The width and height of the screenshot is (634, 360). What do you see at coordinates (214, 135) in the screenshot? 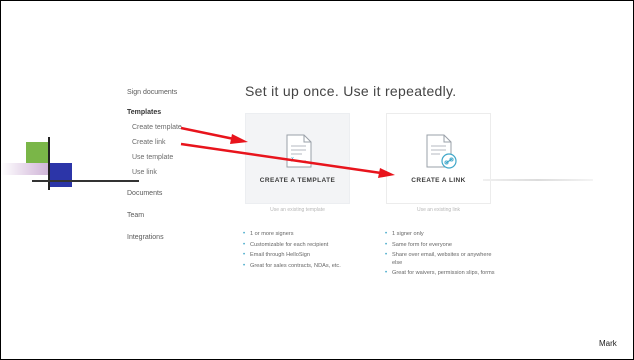
I see `arrow-to-template-card` at bounding box center [214, 135].